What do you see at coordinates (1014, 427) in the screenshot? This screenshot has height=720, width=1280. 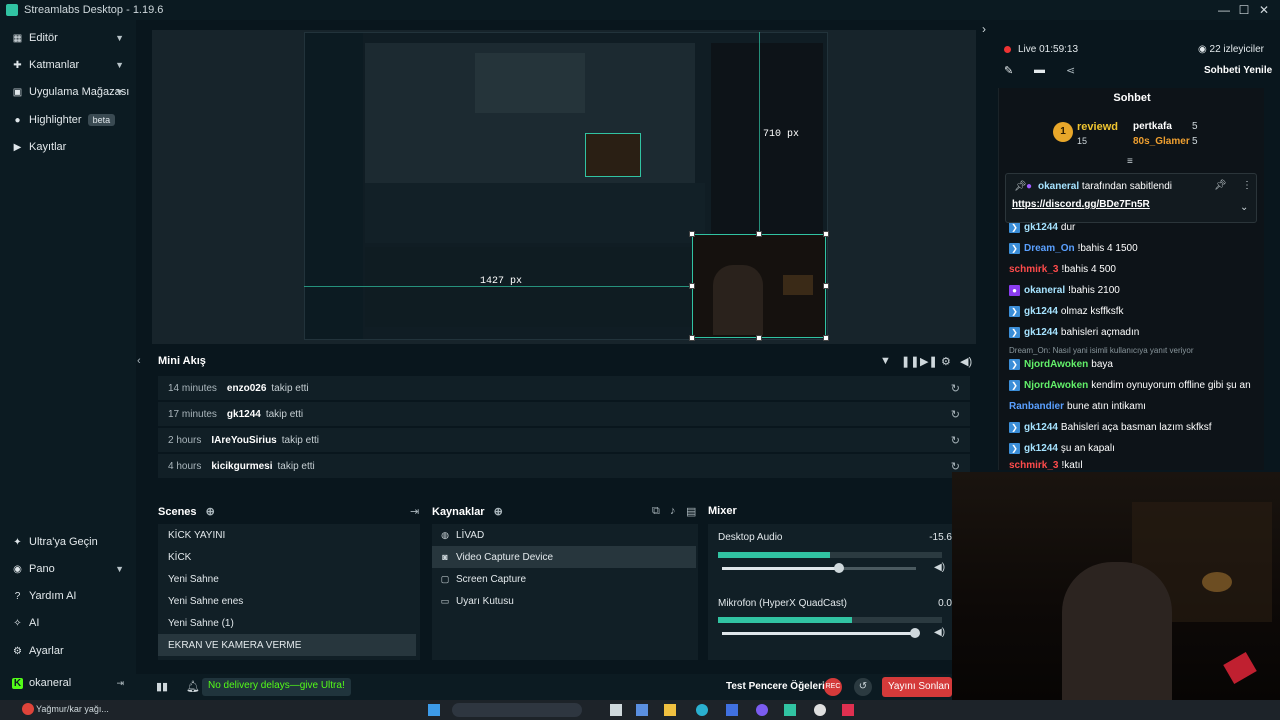 I see `sub-badge-icon: ❯` at bounding box center [1014, 427].